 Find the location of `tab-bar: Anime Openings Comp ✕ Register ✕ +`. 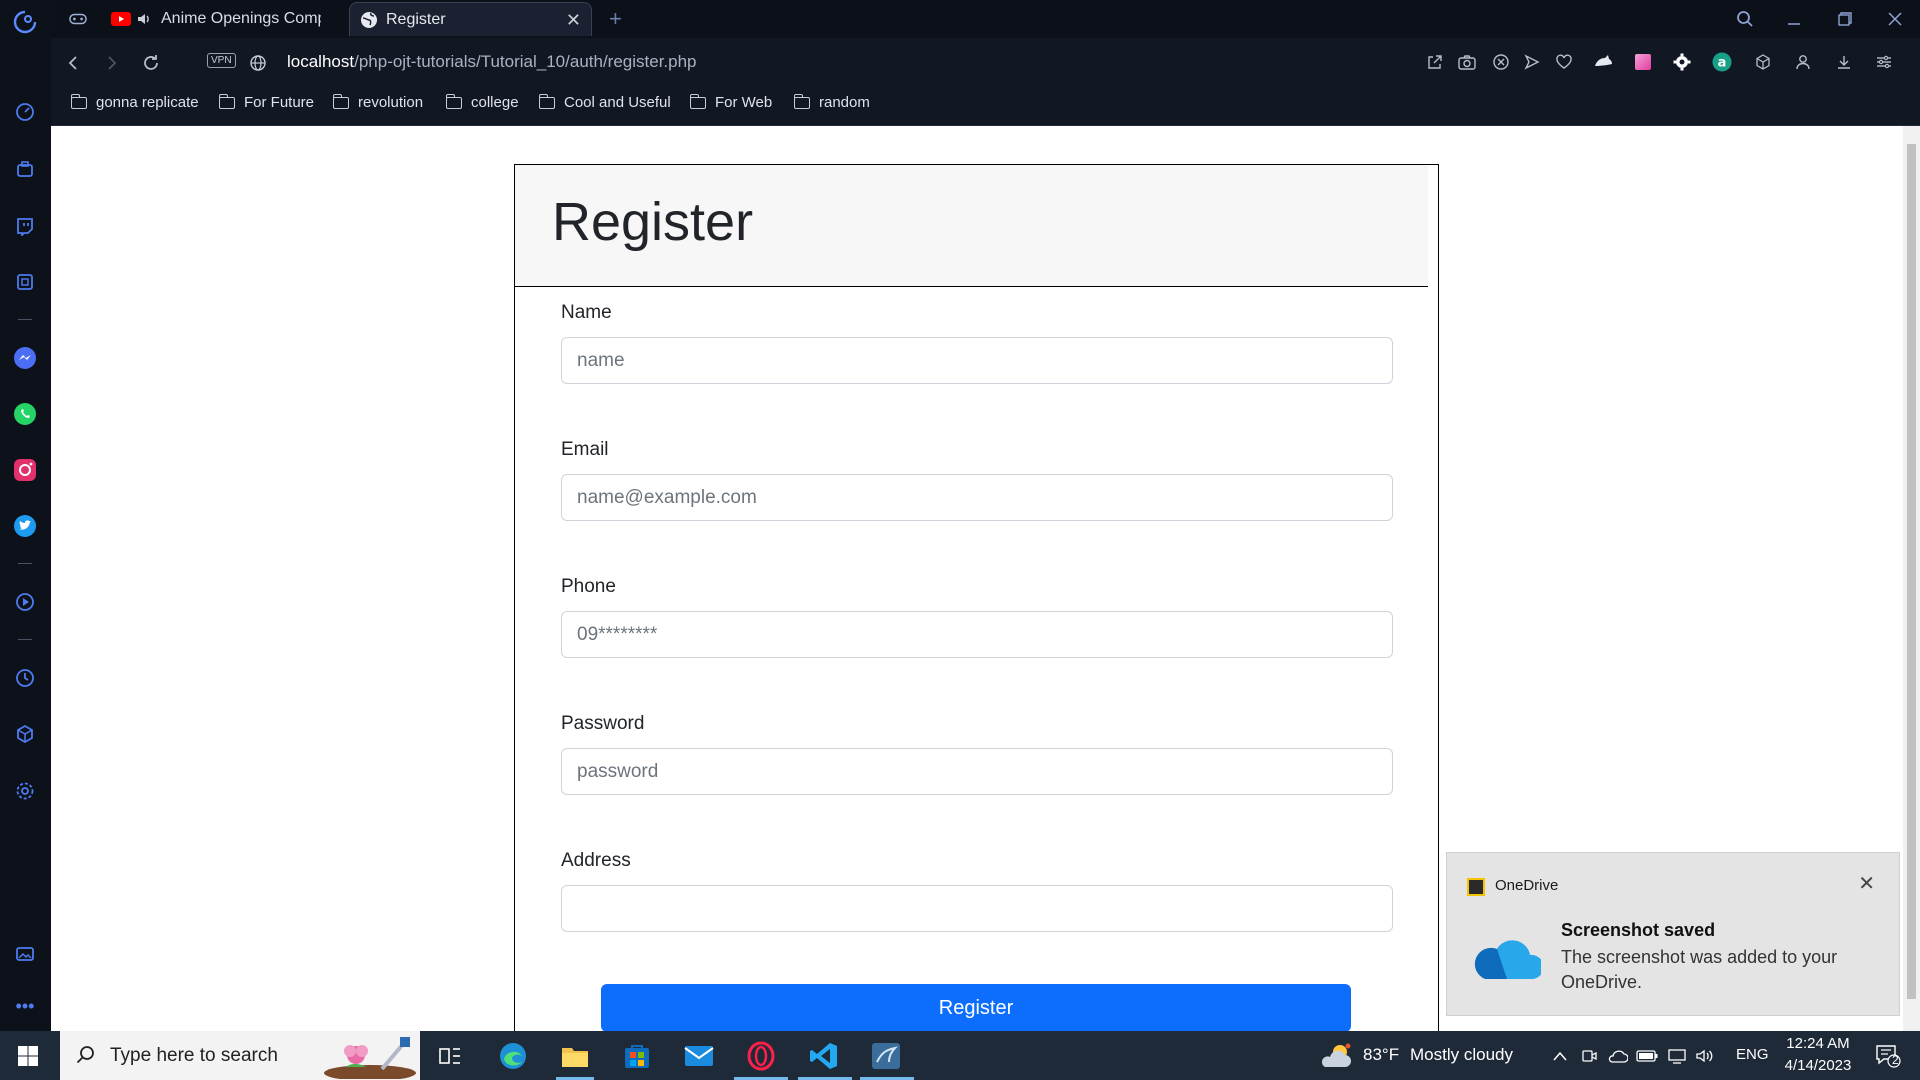

tab-bar: Anime Openings Comp ✕ Register ✕ + is located at coordinates (985, 19).